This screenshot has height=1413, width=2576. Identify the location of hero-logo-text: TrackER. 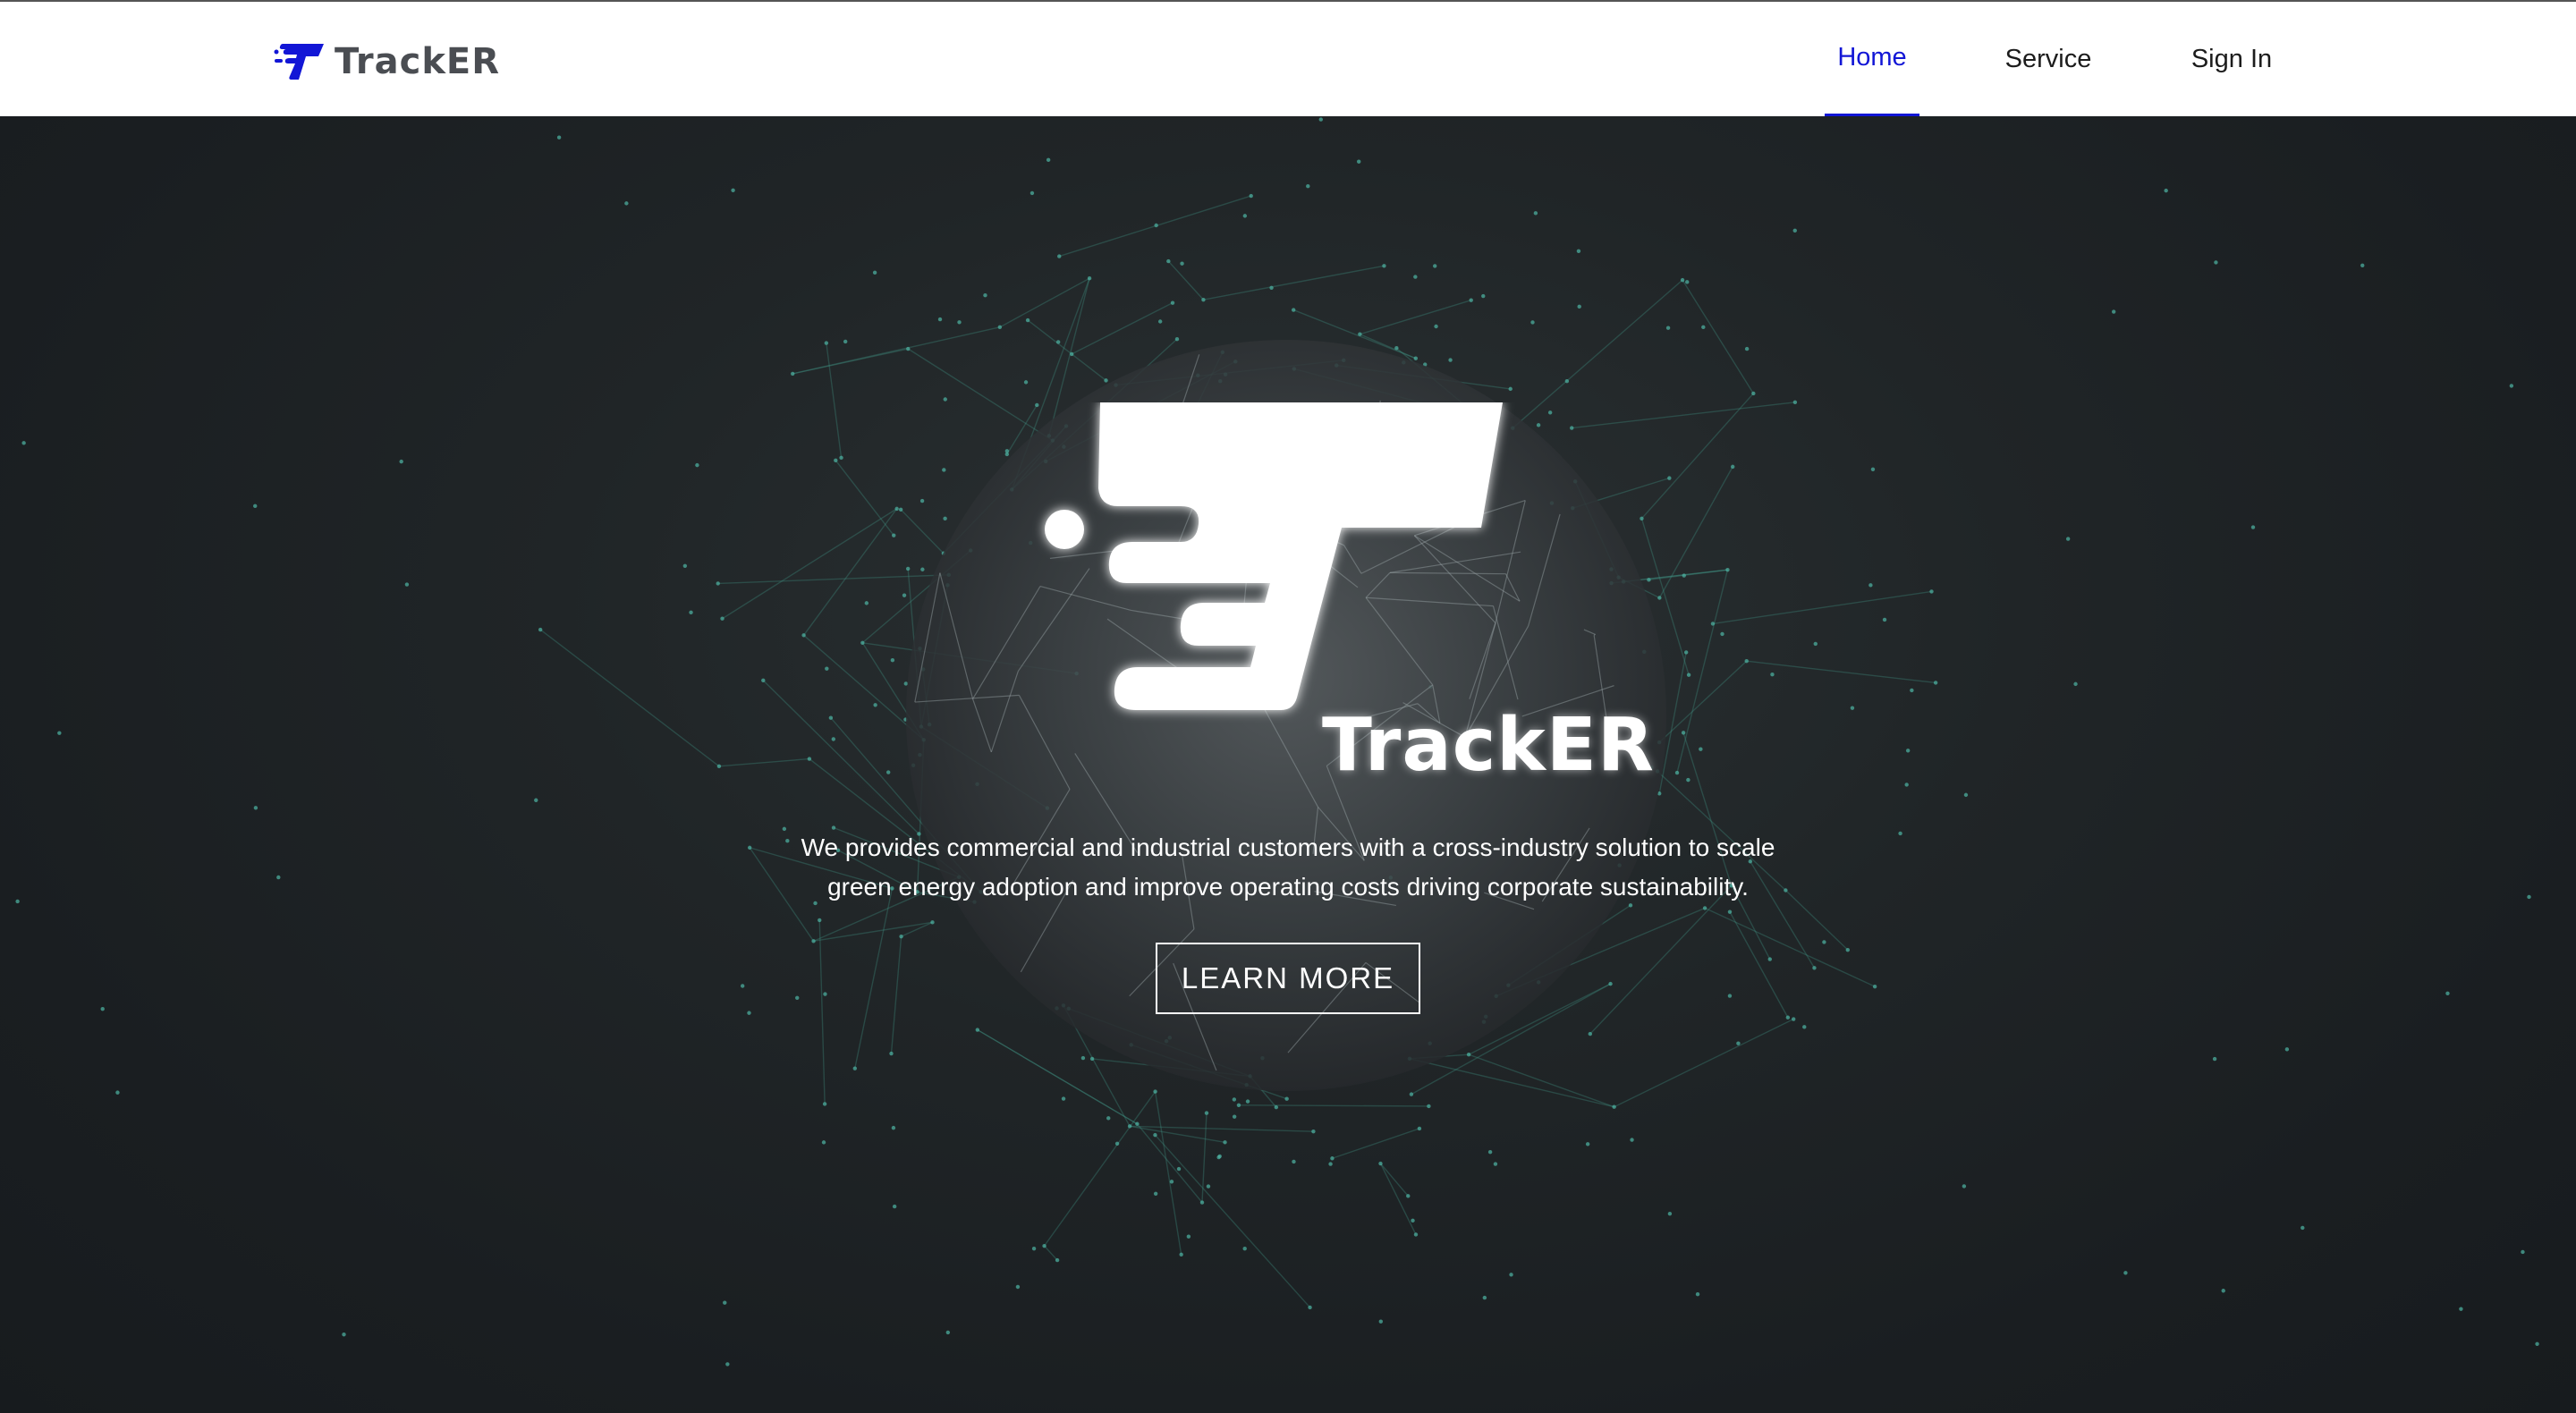
(1488, 745).